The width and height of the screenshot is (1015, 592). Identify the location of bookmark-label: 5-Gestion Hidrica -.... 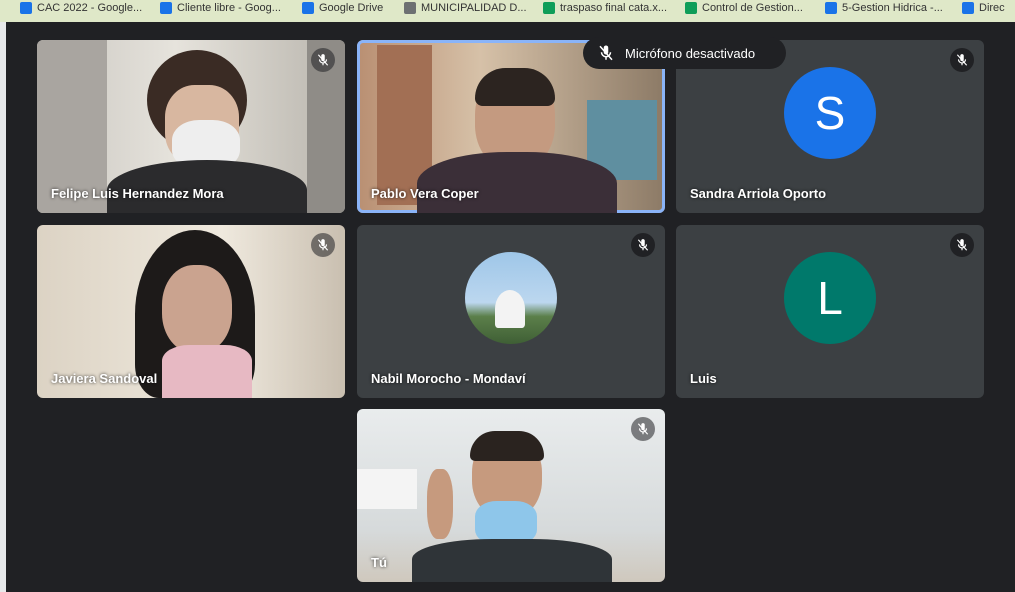
(892, 8).